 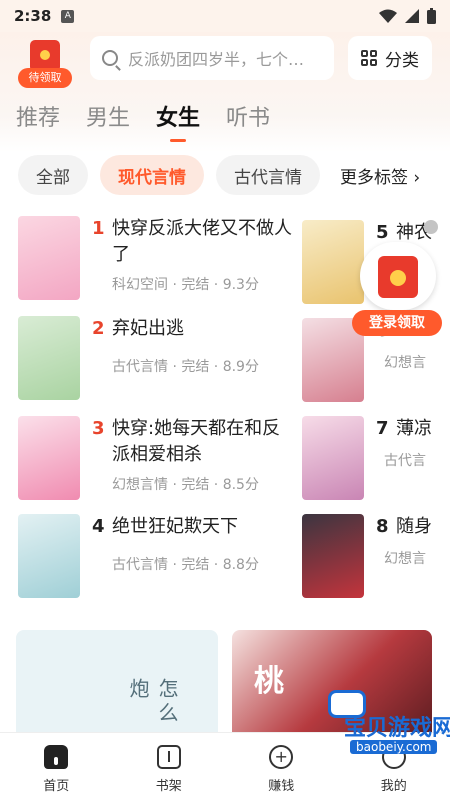 I want to click on site-watermark: 宝贝游戏网 baobeiy.com, so click(x=383, y=740).